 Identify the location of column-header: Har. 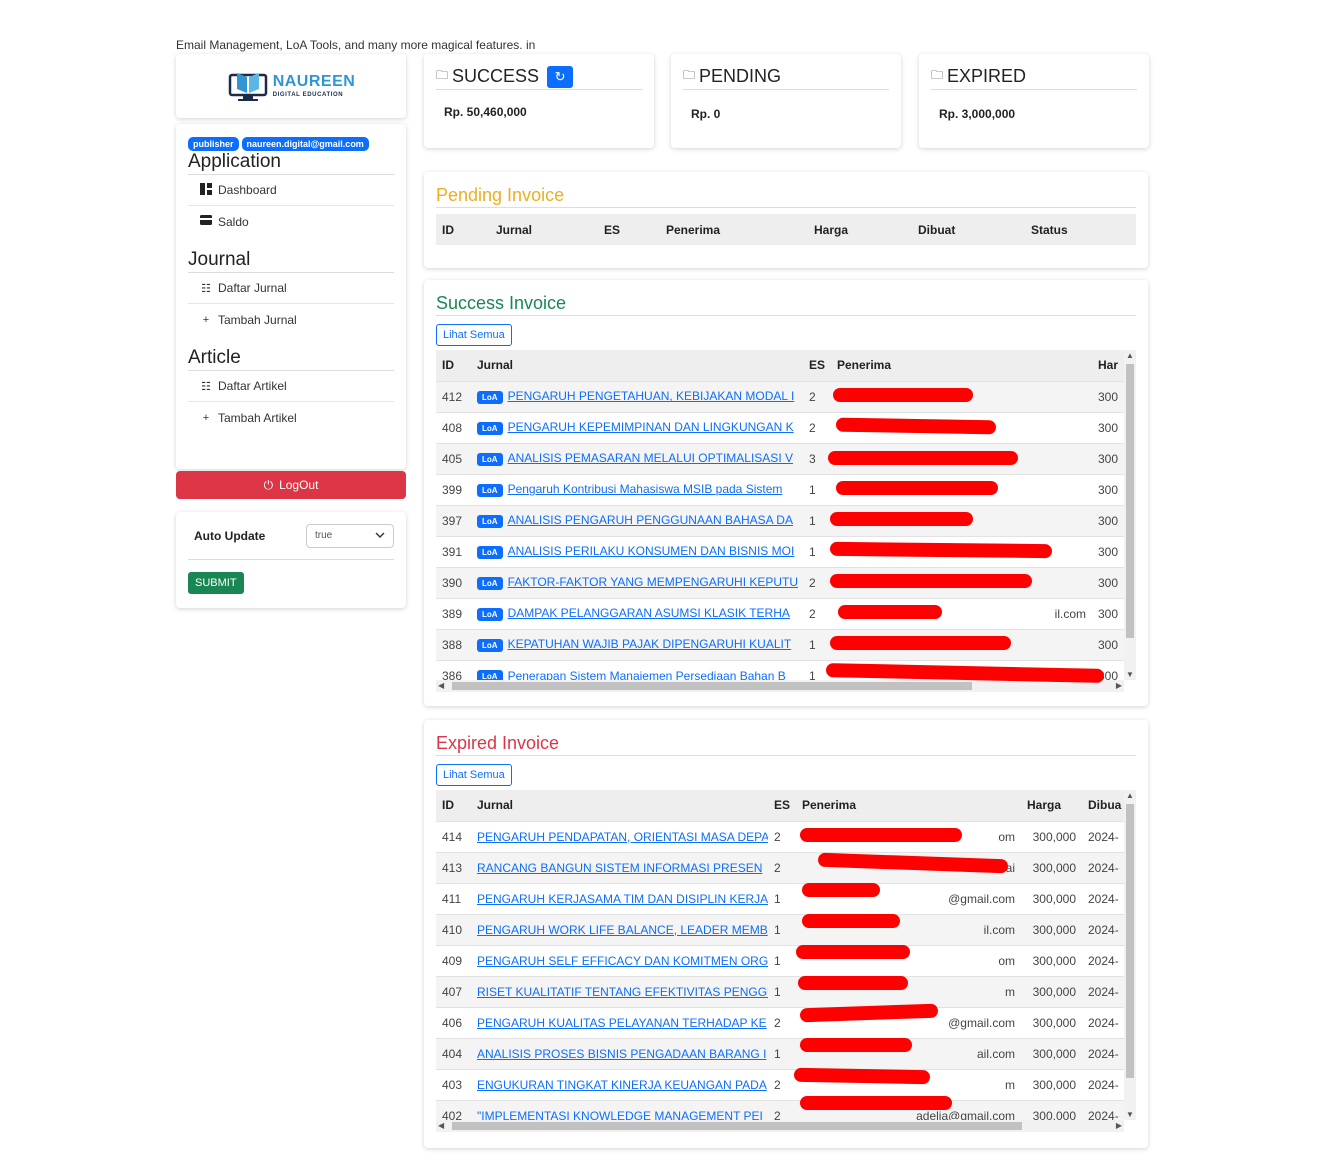
(1108, 365).